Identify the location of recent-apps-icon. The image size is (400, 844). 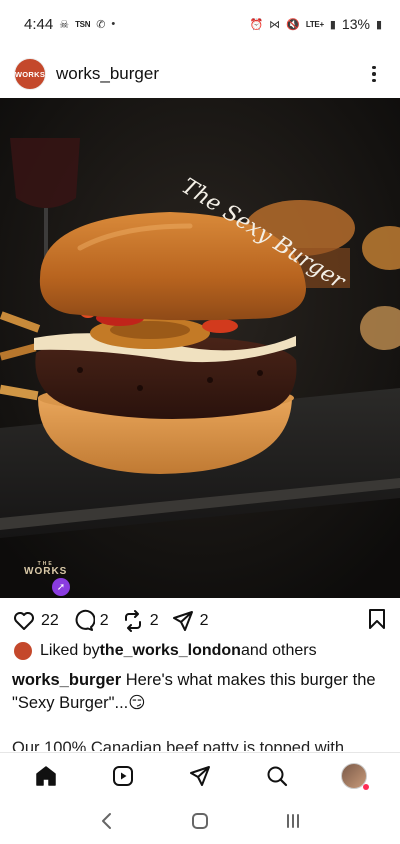
(293, 821).